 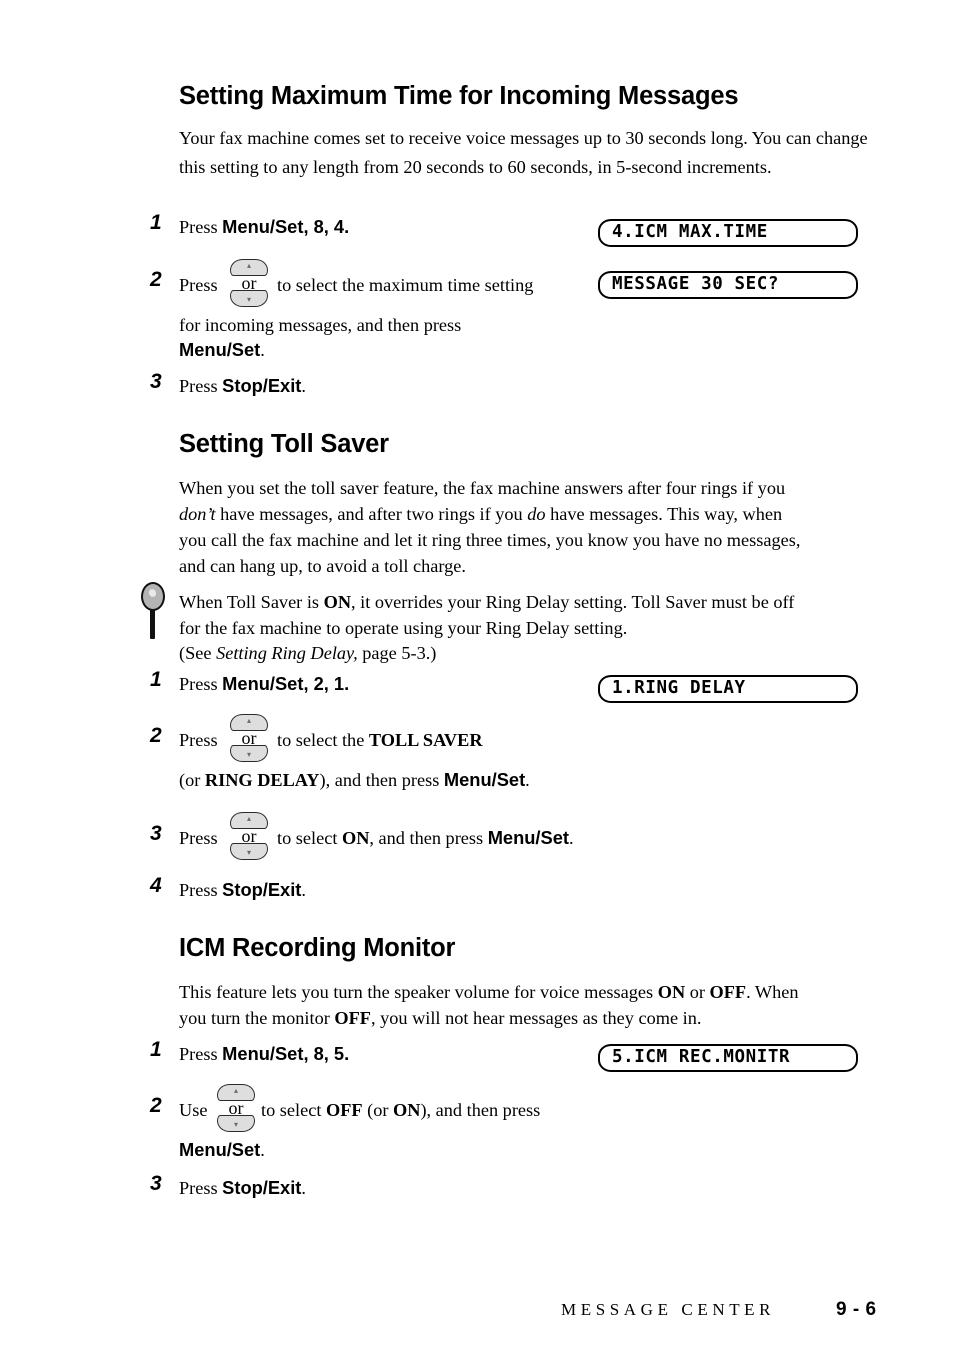 I want to click on note-emphasis-on: ON, so click(x=337, y=602).